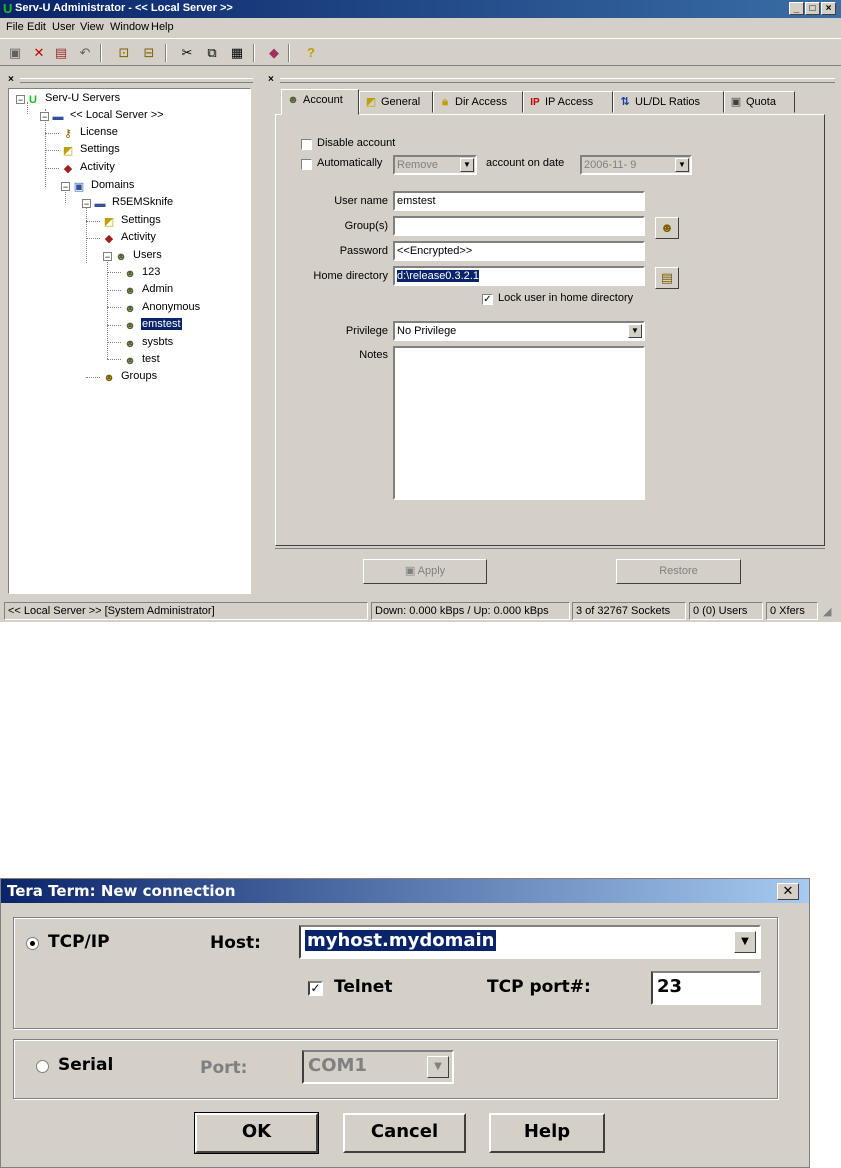 The height and width of the screenshot is (1168, 841). I want to click on tree-item-users: ☻ Users, so click(138, 255).